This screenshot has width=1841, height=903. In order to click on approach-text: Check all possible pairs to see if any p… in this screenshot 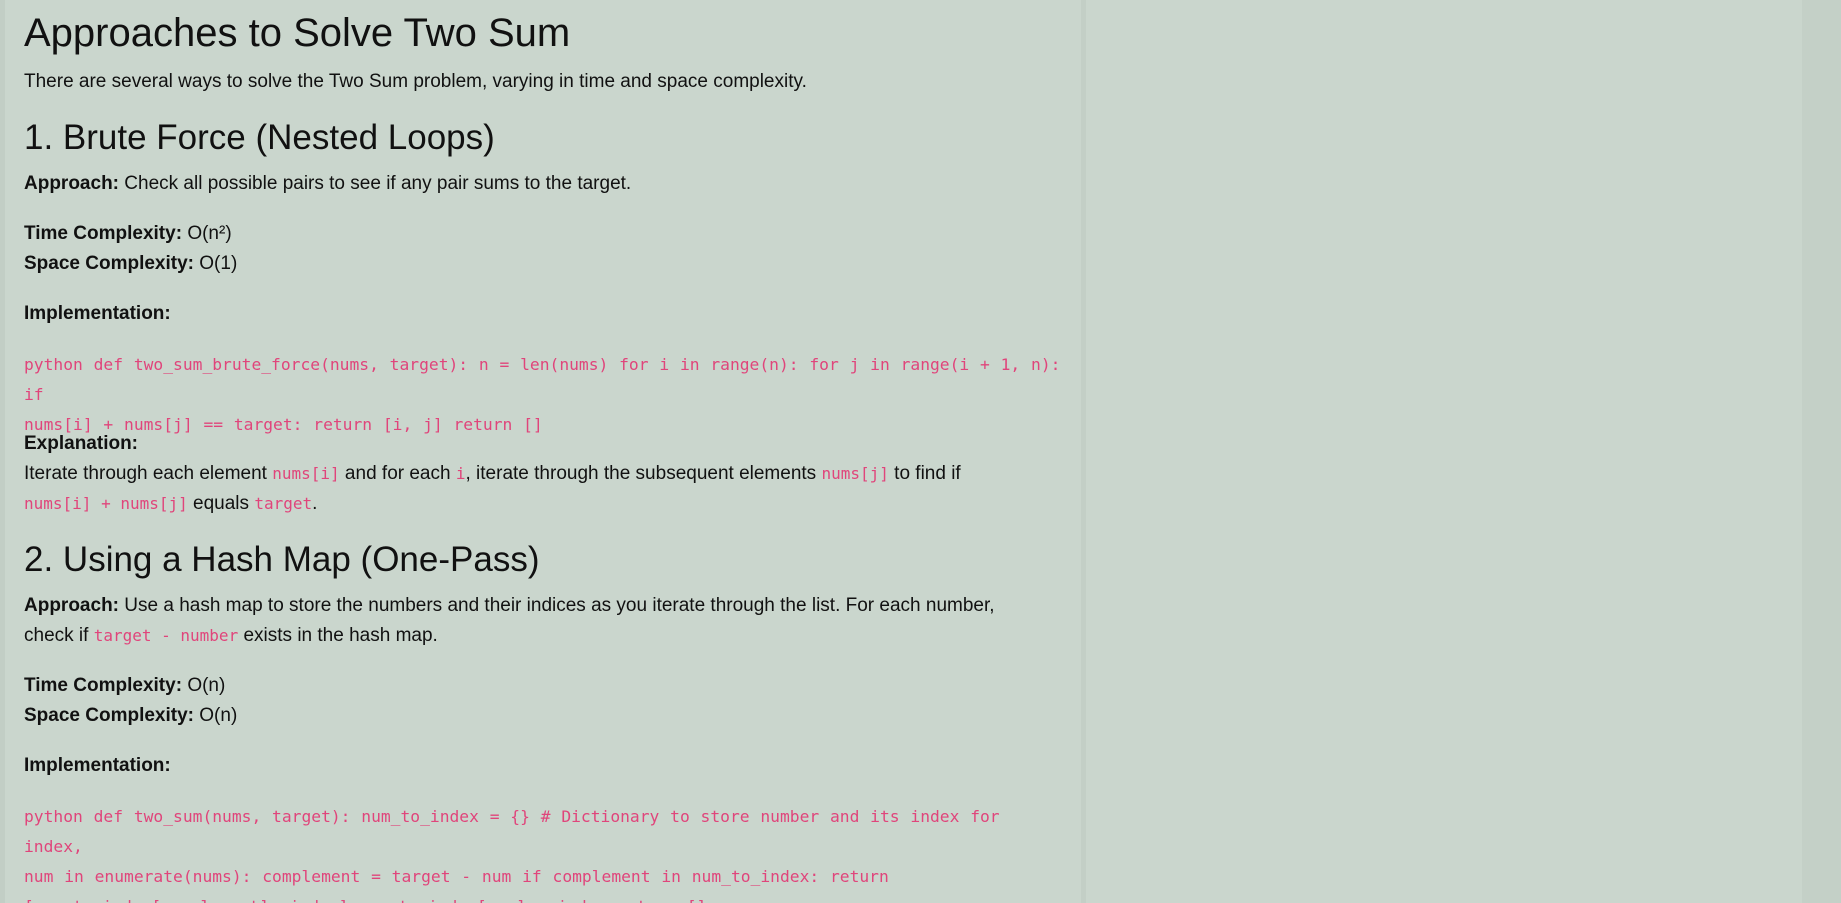, I will do `click(378, 183)`.